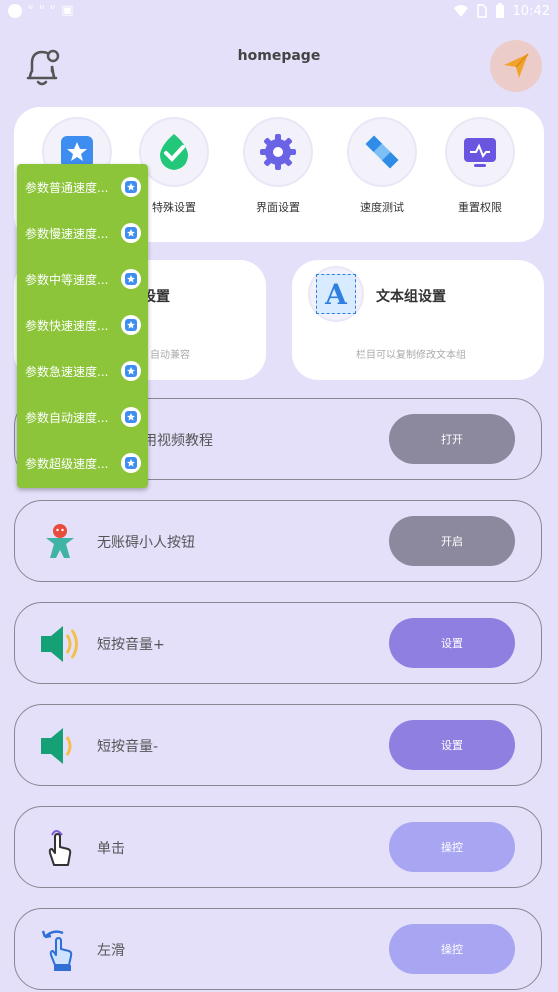  What do you see at coordinates (60, 644) in the screenshot?
I see `speaker-loud-icon` at bounding box center [60, 644].